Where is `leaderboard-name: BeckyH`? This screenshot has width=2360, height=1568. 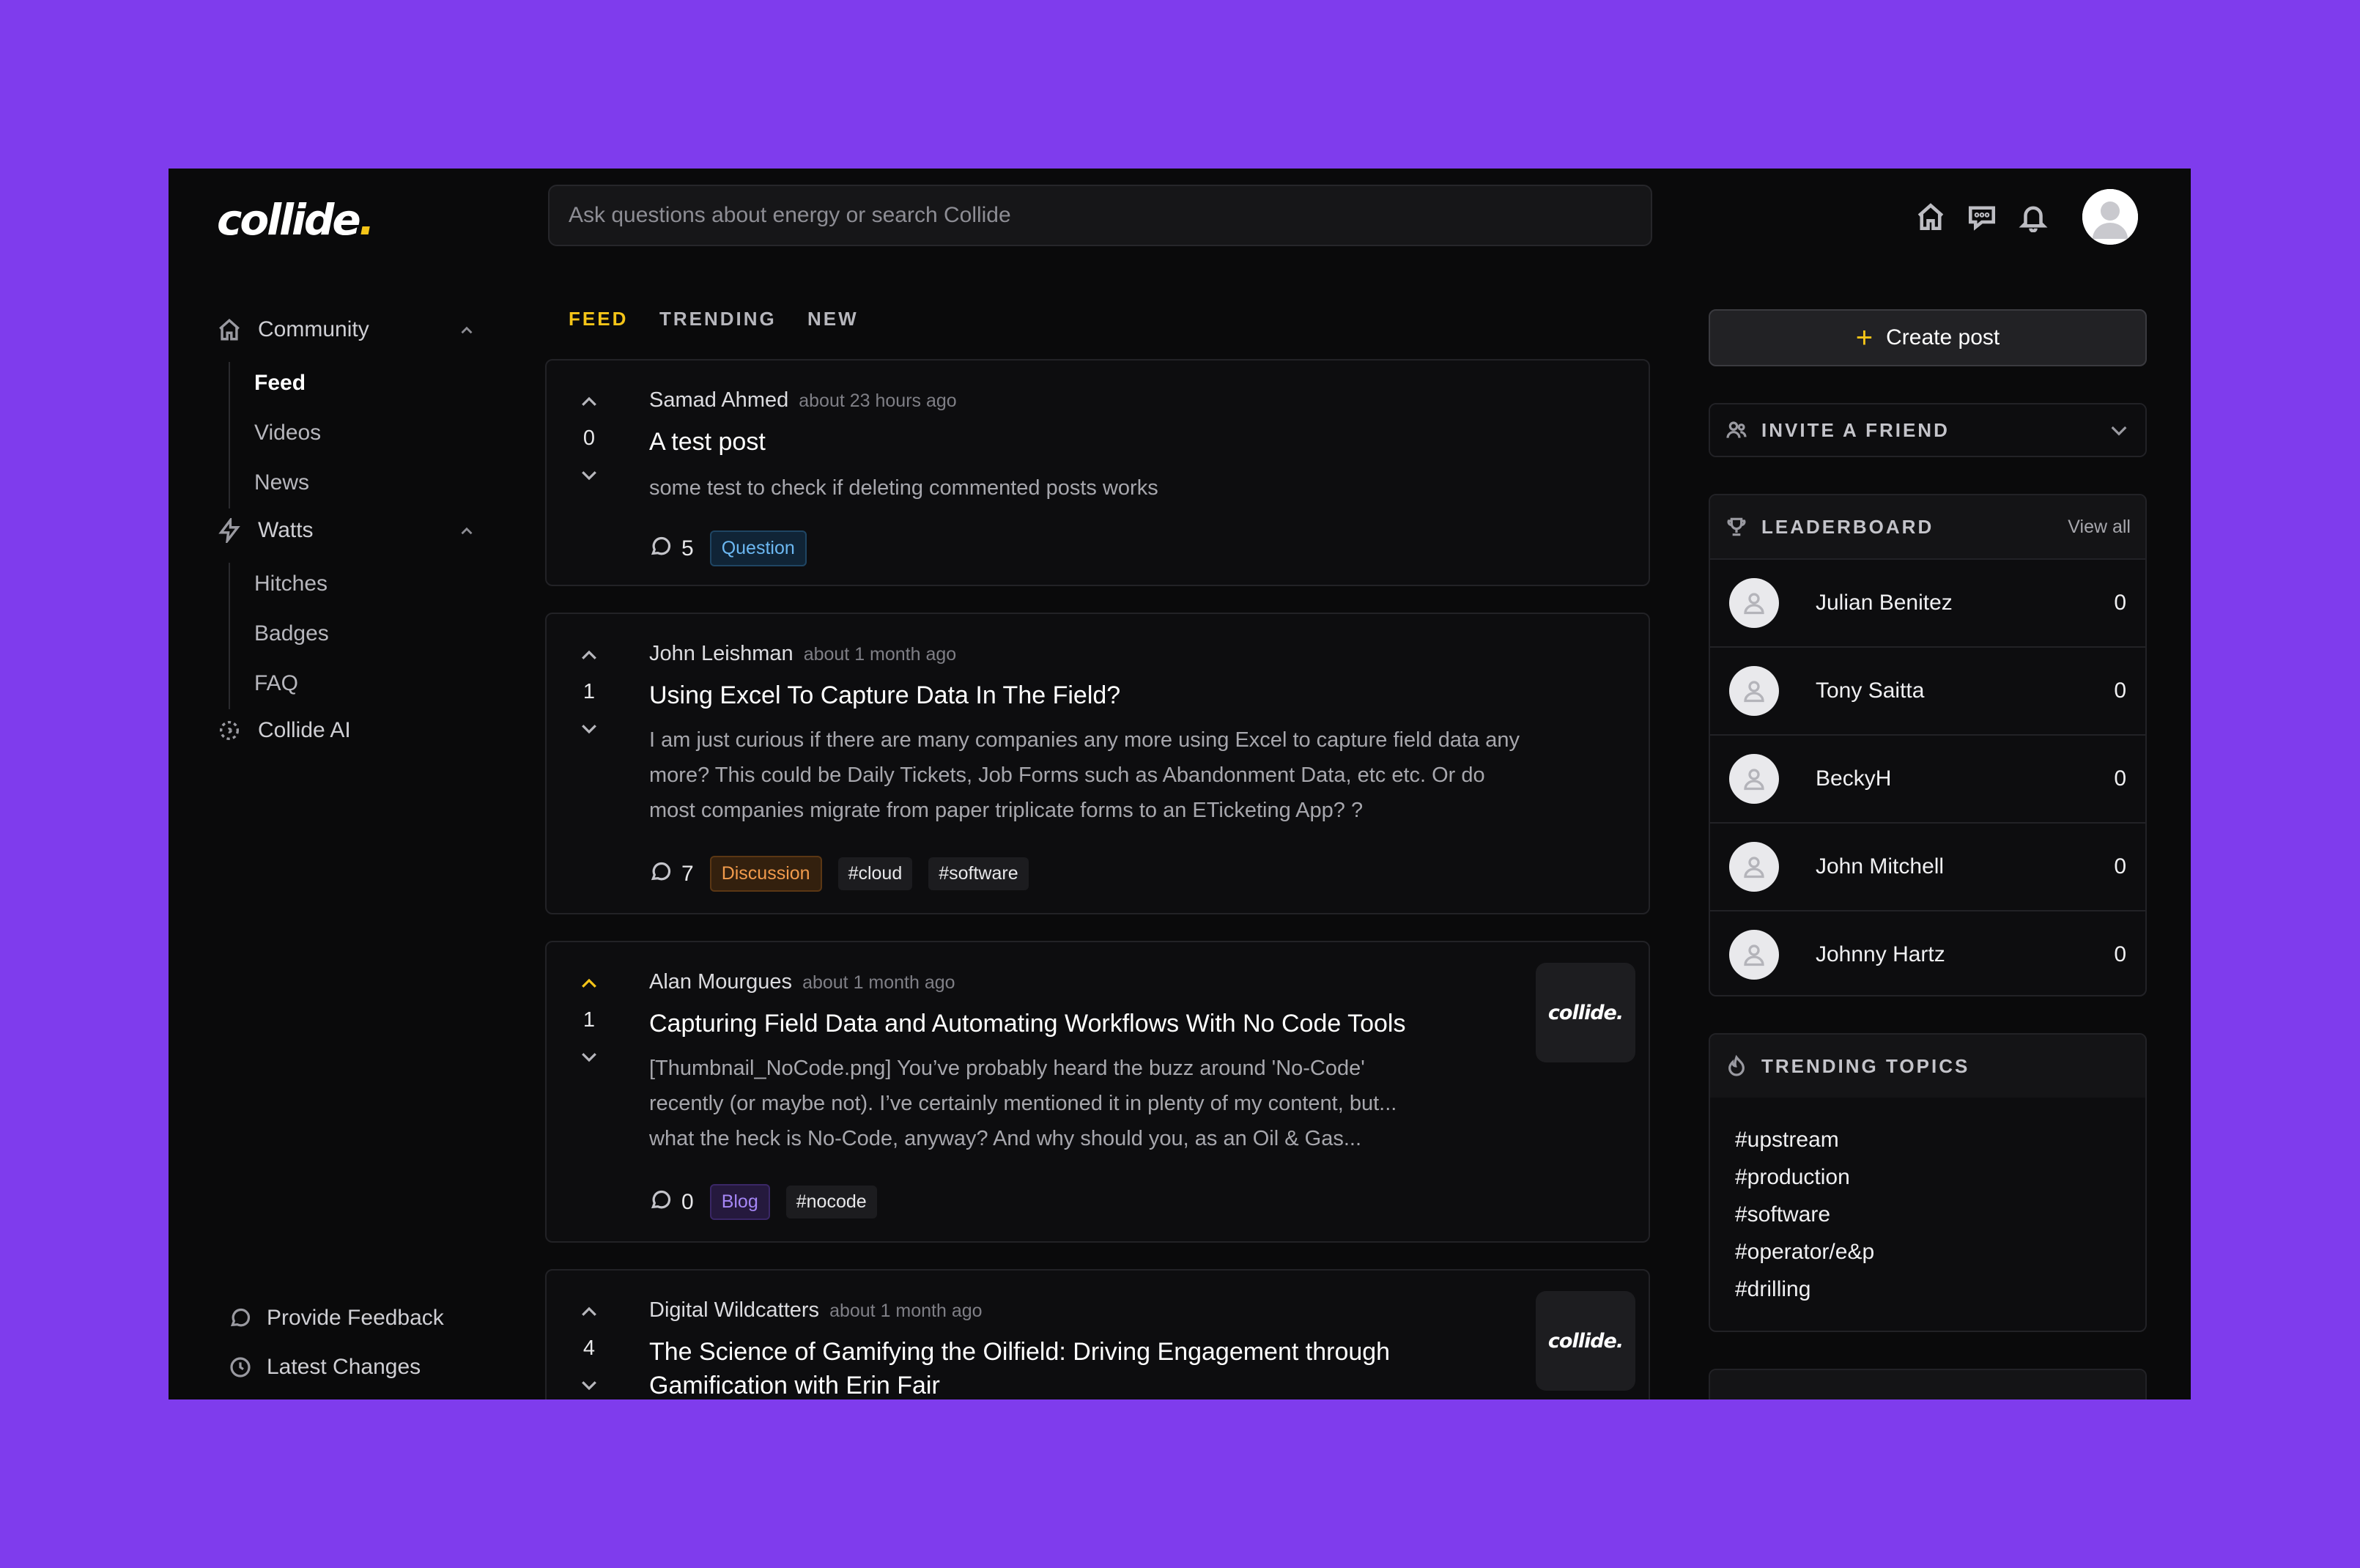
leaderboard-name: BeckyH is located at coordinates (1854, 779).